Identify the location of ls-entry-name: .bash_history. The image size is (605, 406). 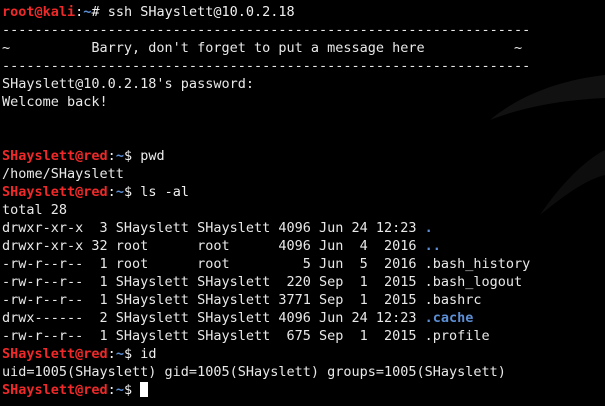
(477, 264).